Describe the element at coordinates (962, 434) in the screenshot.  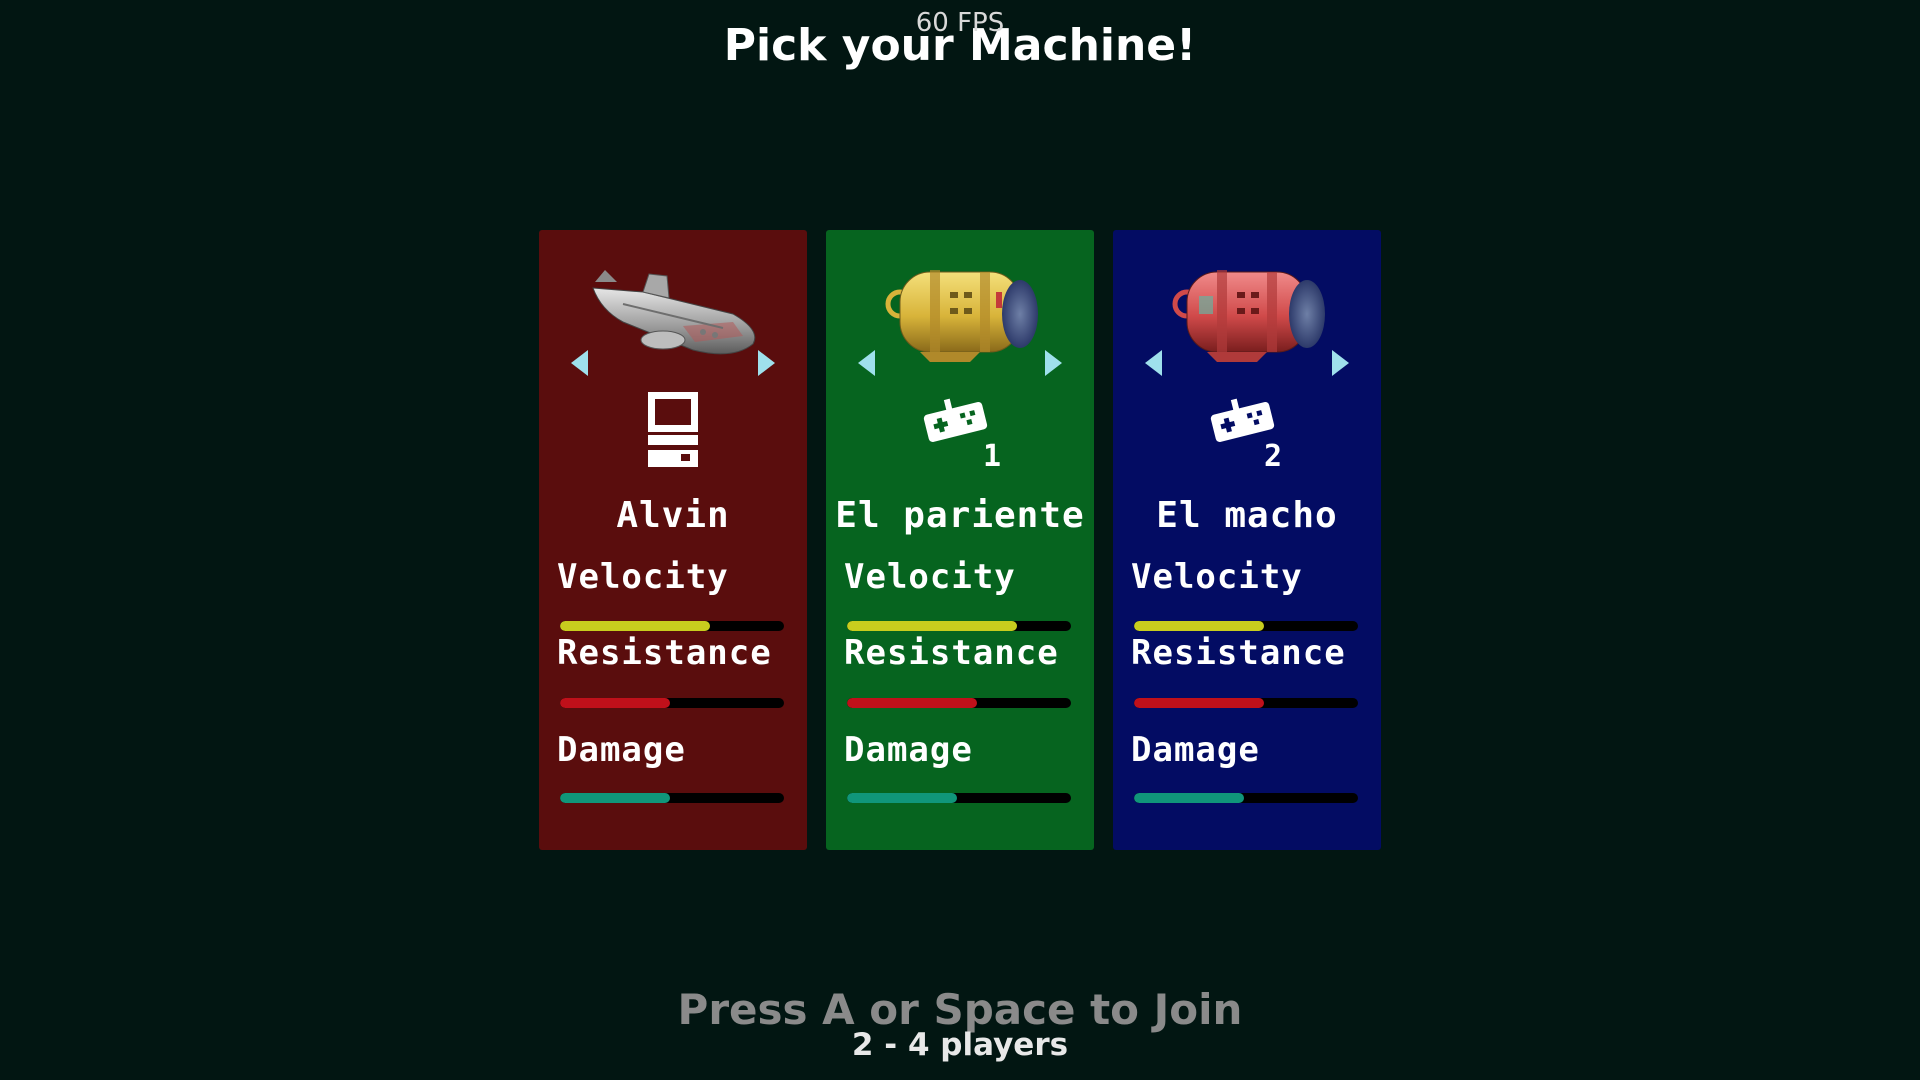
I see `gamepad-icon: 1` at that location.